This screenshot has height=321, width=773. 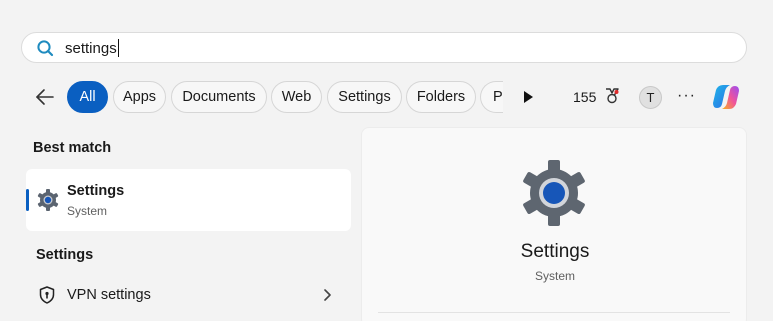 I want to click on scroll-filters-right-icon, so click(x=528, y=97).